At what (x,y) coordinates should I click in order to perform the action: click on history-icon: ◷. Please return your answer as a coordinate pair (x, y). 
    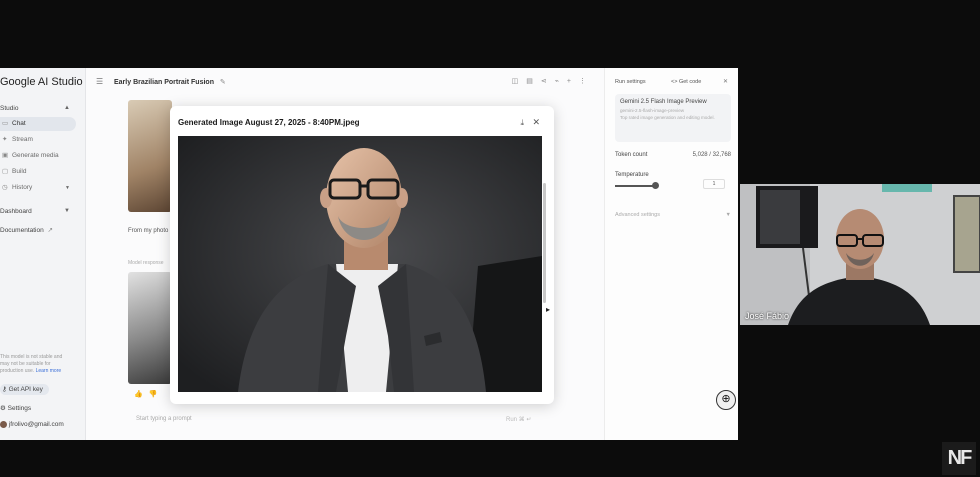
    Looking at the image, I should click on (5, 187).